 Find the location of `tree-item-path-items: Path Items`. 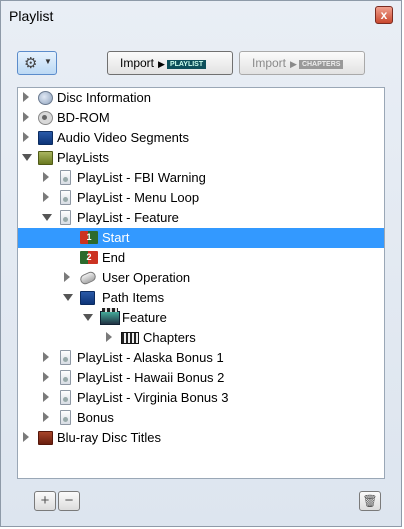

tree-item-path-items: Path Items is located at coordinates (201, 298).